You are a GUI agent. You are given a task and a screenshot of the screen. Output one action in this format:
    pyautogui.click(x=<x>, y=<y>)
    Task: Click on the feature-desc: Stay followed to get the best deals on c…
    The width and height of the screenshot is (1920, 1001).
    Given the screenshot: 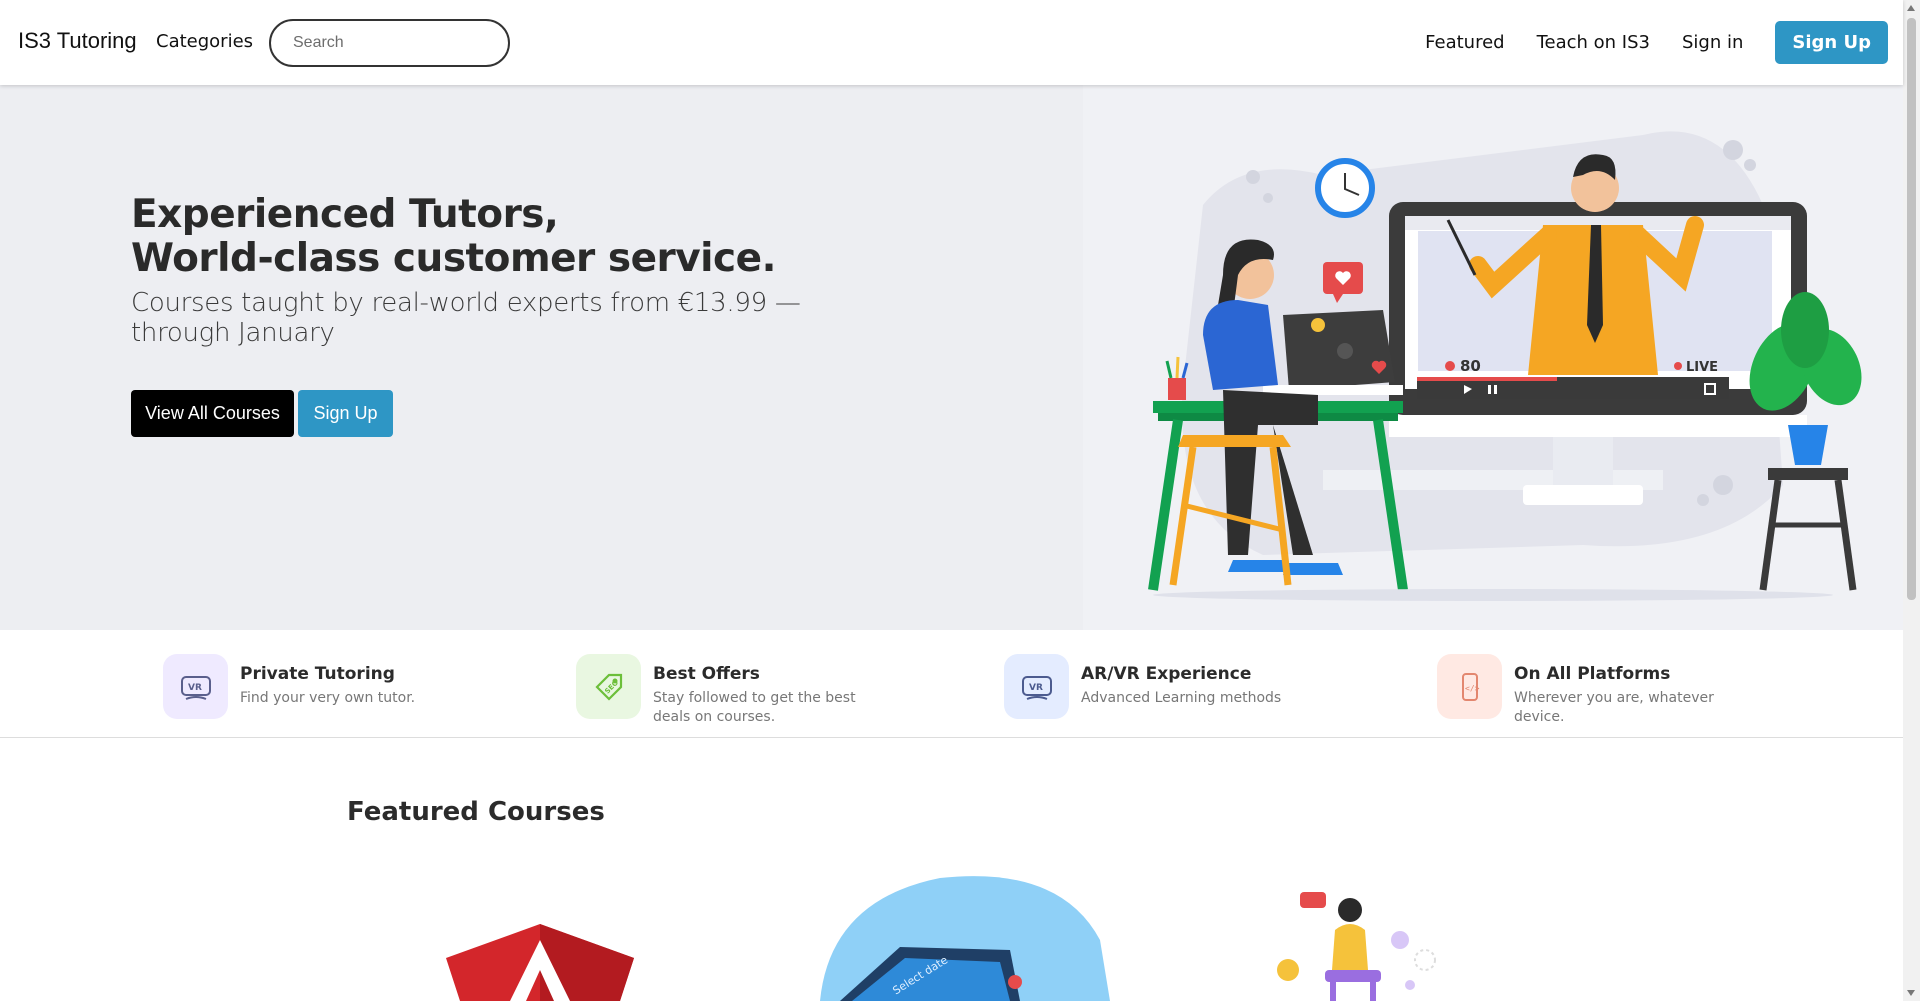 What is the action you would take?
    pyautogui.click(x=754, y=707)
    